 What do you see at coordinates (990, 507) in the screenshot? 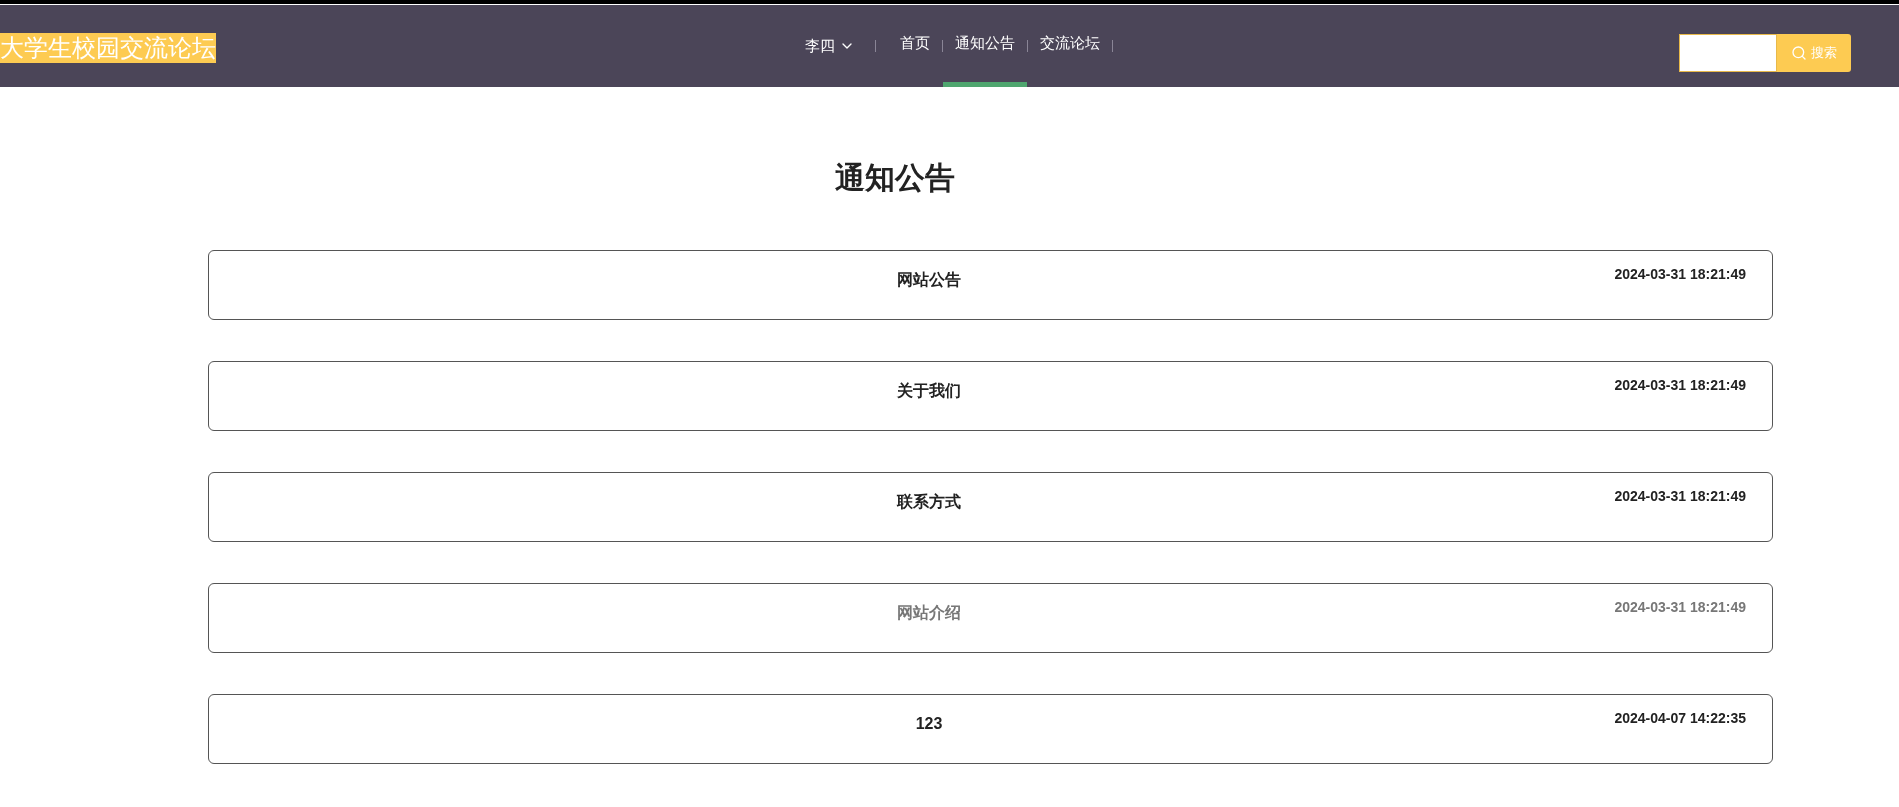
I see `notice-card: 联系方式 2024-03-31 18:21:49` at bounding box center [990, 507].